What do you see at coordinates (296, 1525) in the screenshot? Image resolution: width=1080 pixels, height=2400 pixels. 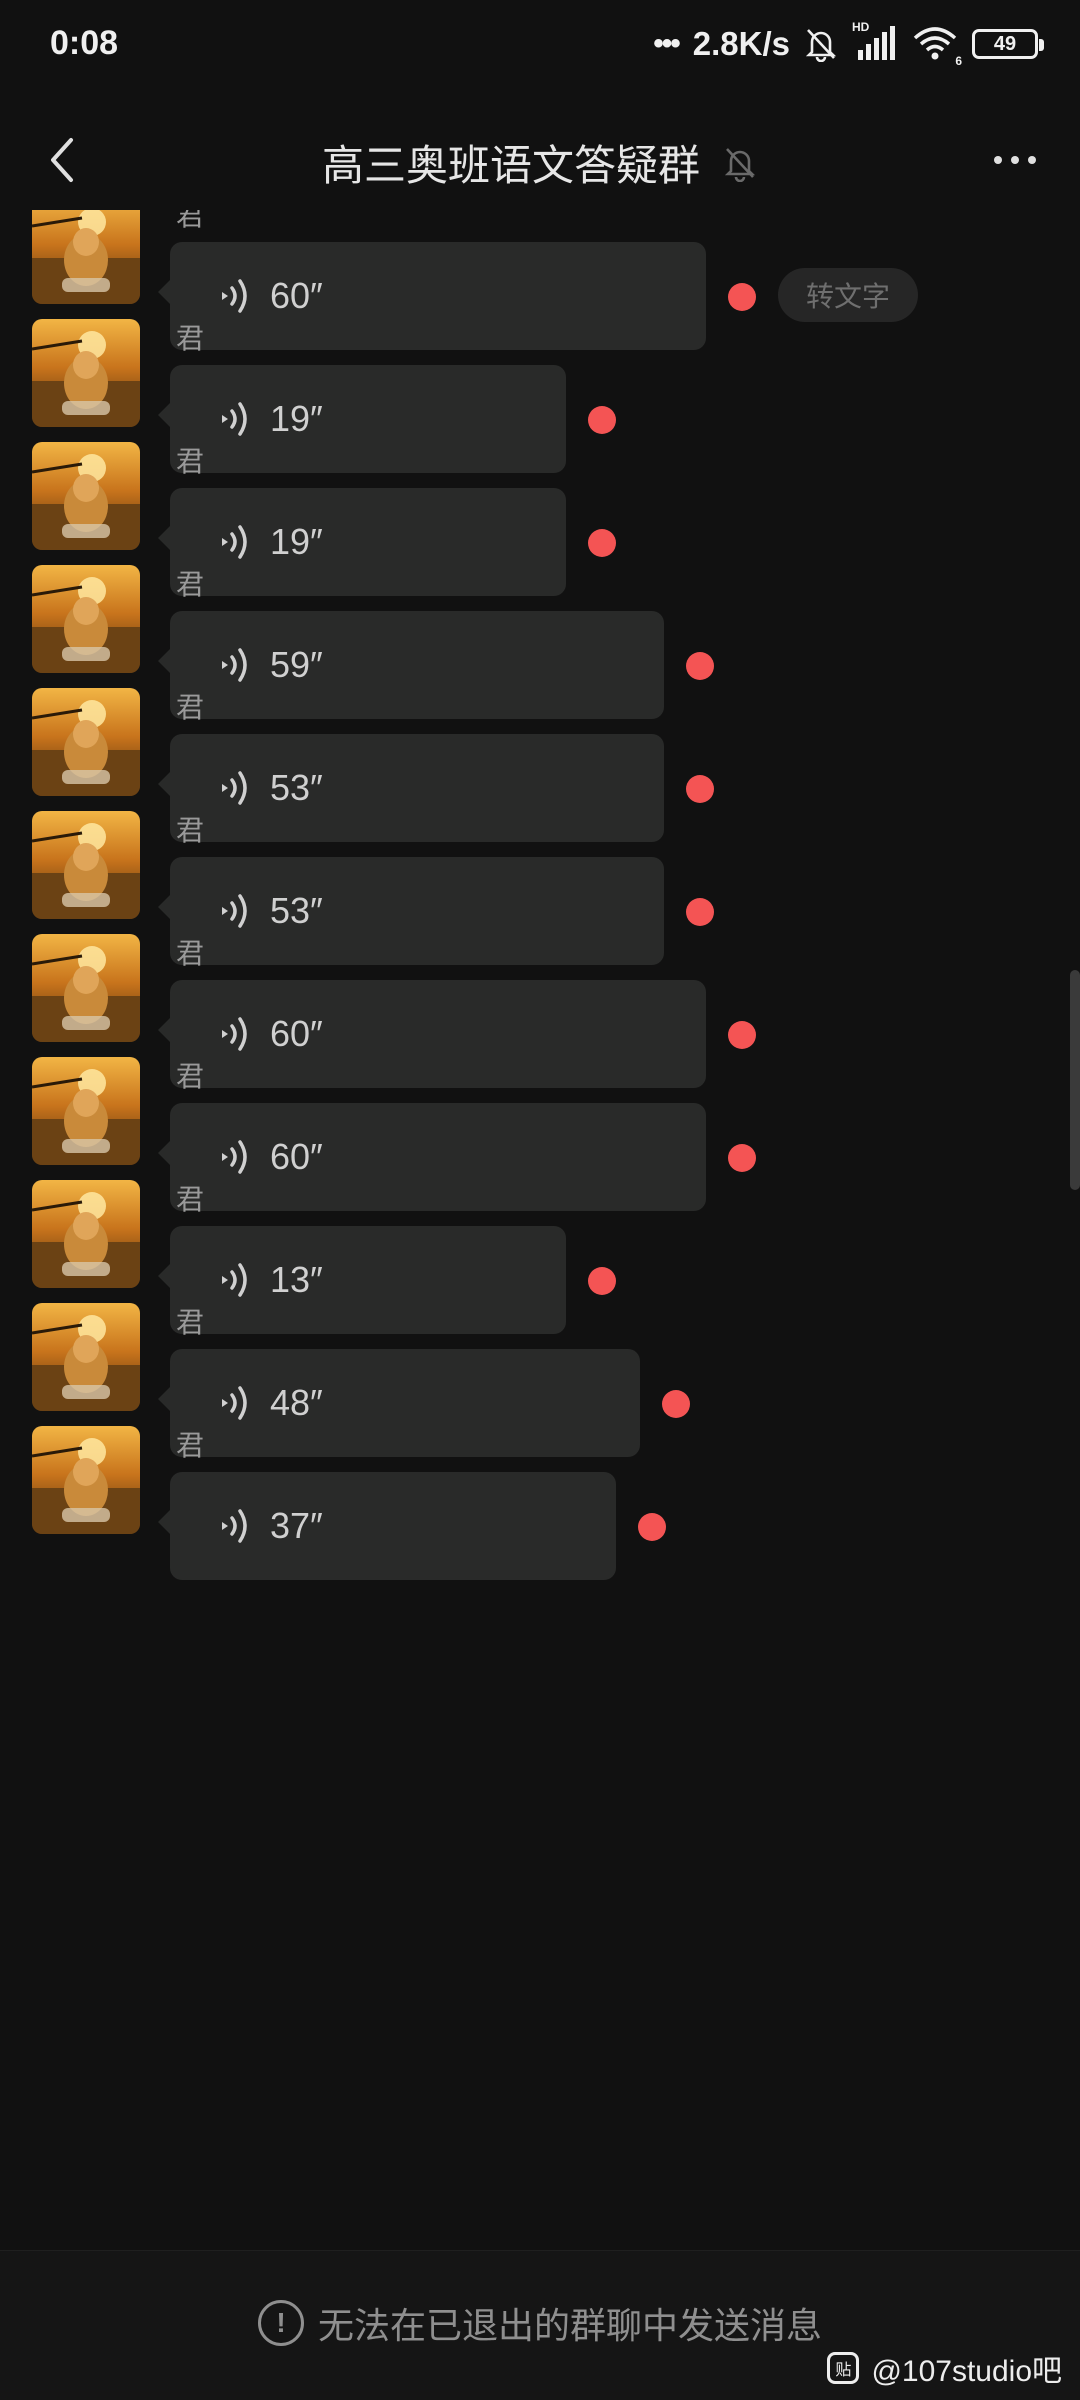 I see `voice-duration: 37″` at bounding box center [296, 1525].